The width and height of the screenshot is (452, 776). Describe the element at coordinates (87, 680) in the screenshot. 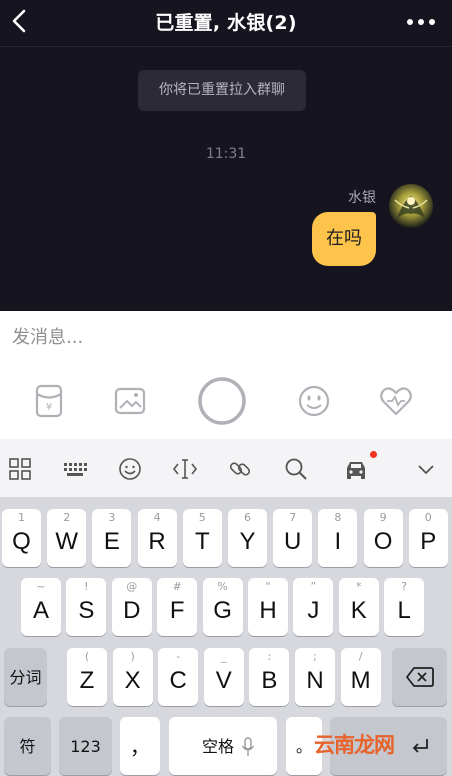

I see `key-letter: Z` at that location.